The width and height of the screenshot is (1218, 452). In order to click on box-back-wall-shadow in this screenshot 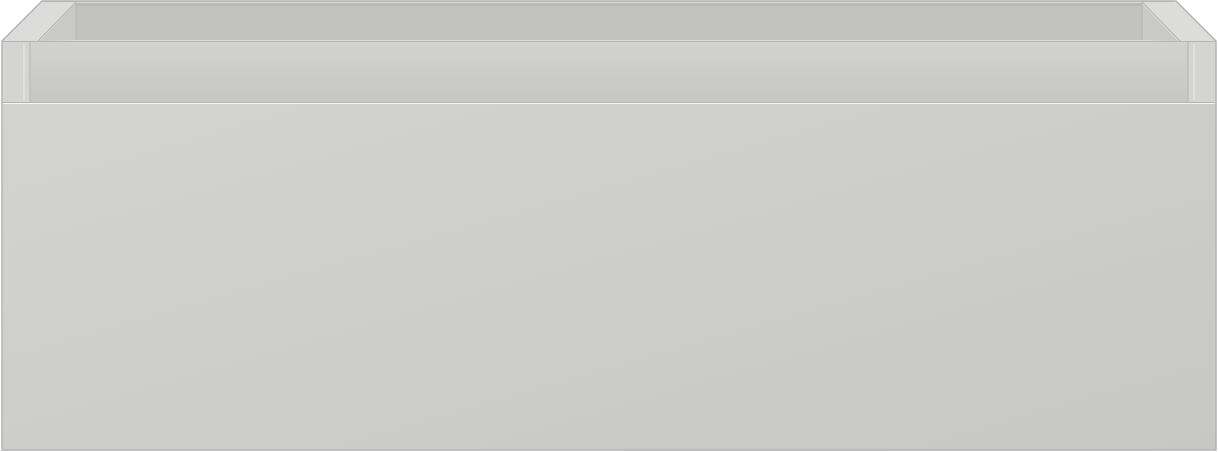, I will do `click(609, 4)`.